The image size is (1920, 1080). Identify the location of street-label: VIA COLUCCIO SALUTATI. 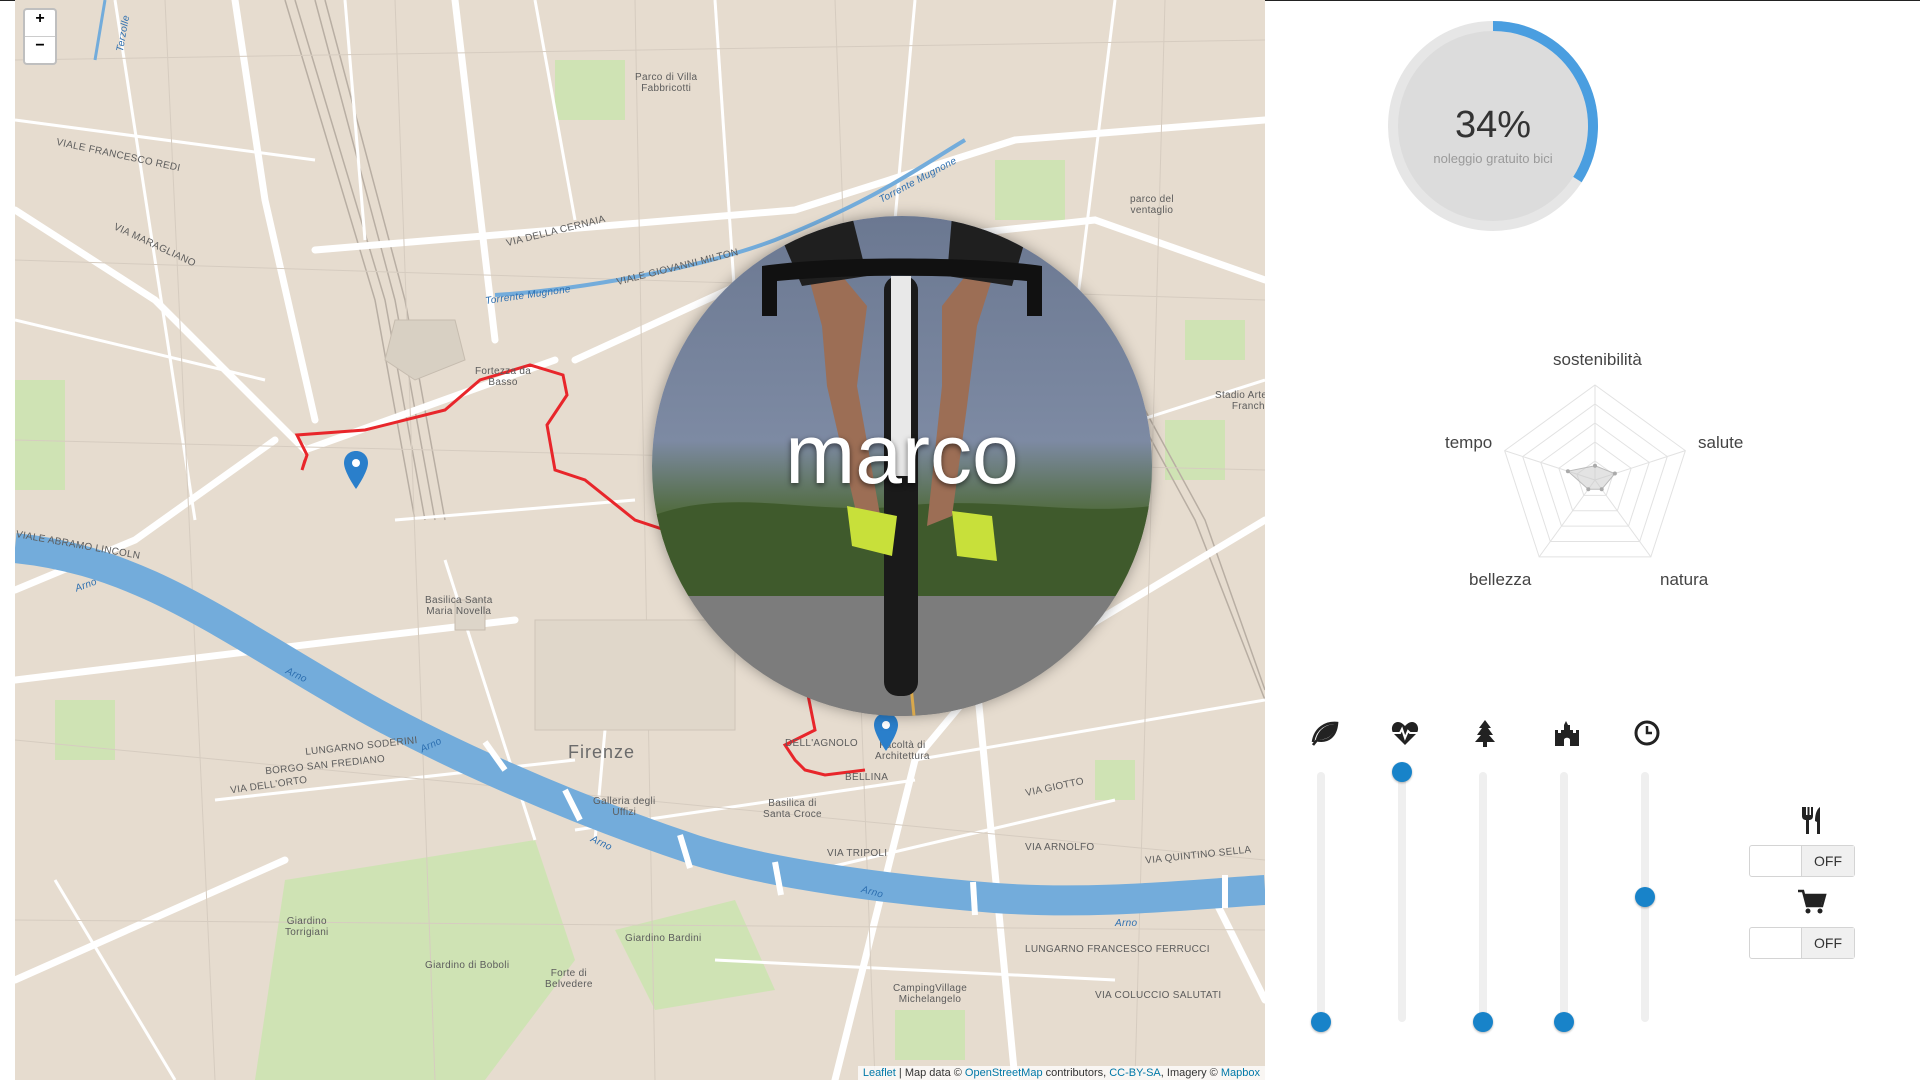
(1158, 995).